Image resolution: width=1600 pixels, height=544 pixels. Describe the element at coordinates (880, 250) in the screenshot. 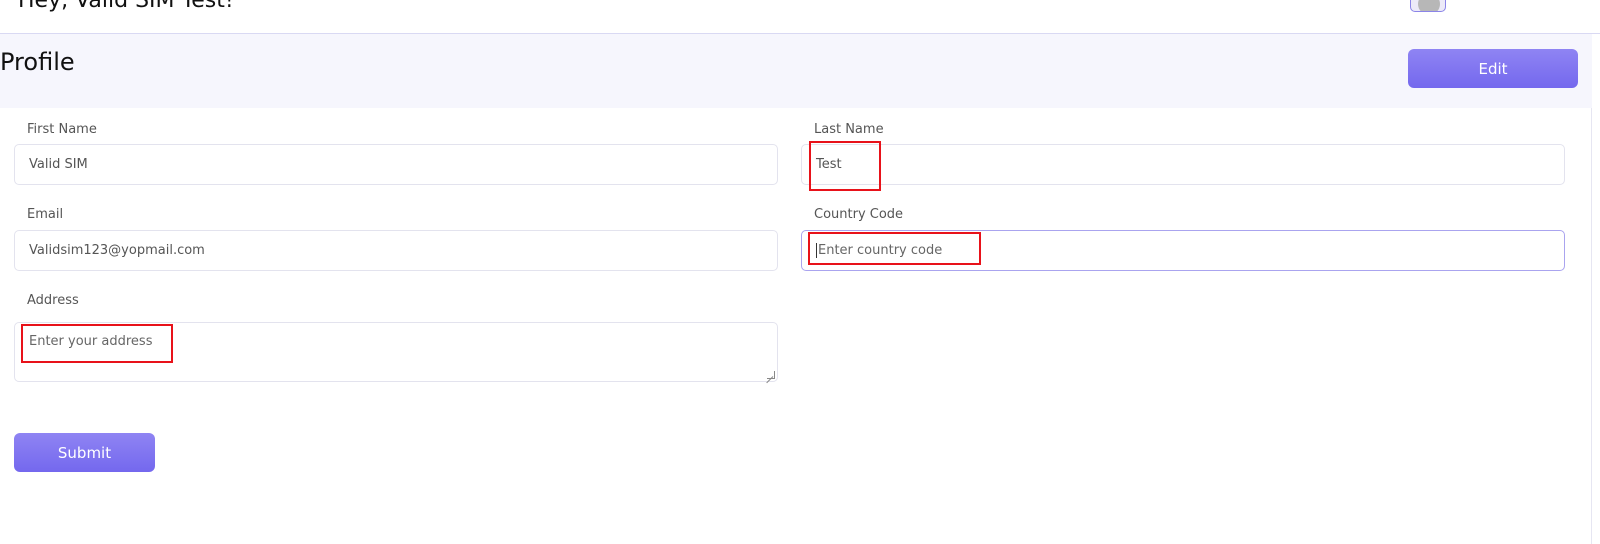

I see `country-code-placeholder: Enter country code` at that location.